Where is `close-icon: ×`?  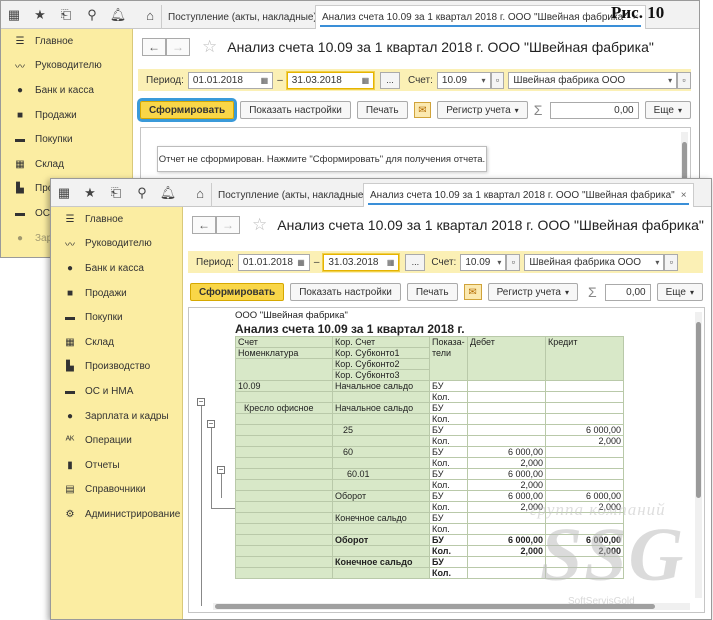 close-icon: × is located at coordinates (684, 195).